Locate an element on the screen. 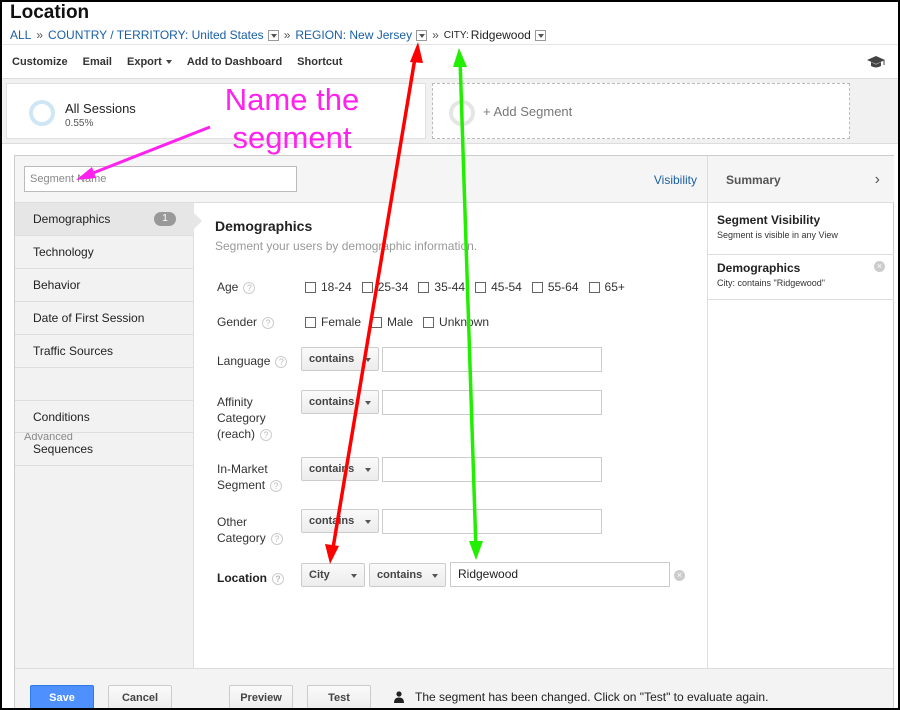 Image resolution: width=900 pixels, height=710 pixels. affinity-operator-select: contains is located at coordinates (340, 402).